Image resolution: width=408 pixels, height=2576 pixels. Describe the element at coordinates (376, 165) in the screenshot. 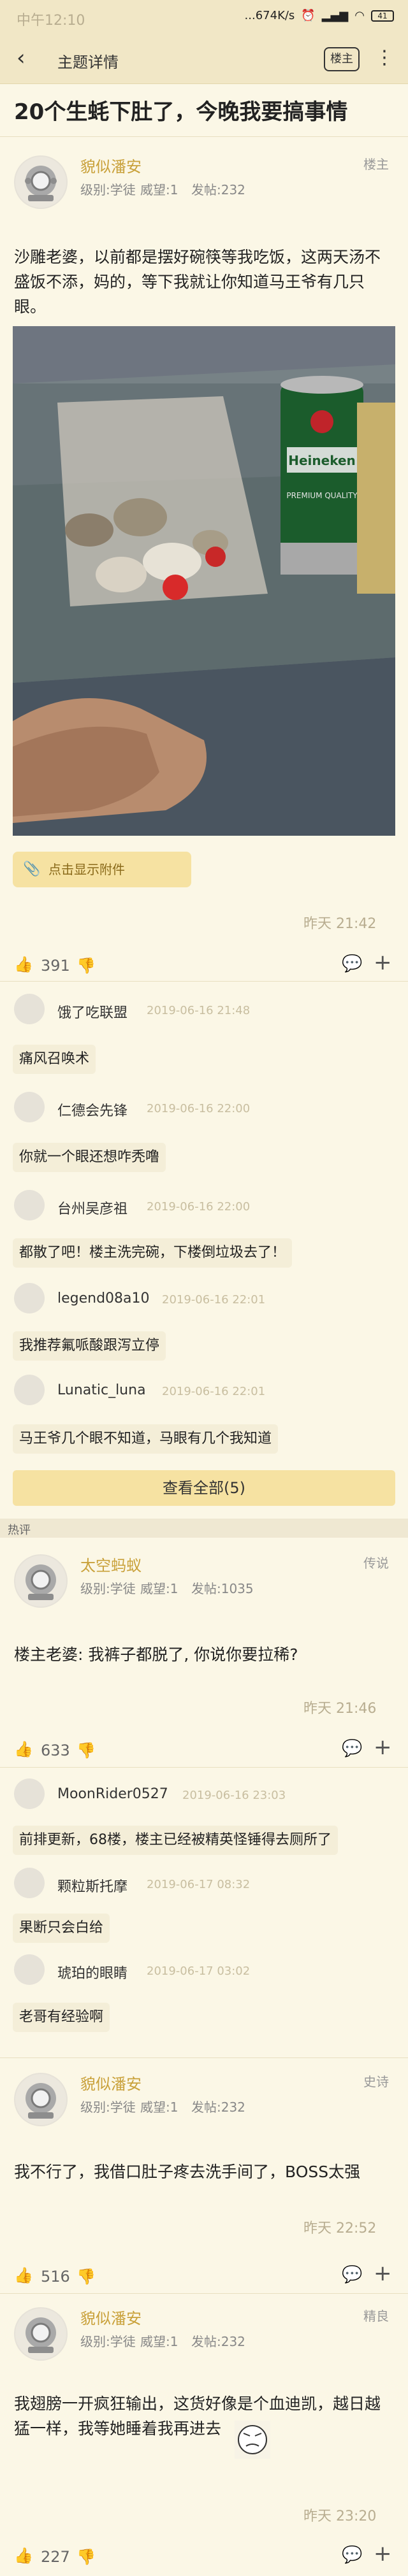

I see `floor-tag: 楼主` at that location.